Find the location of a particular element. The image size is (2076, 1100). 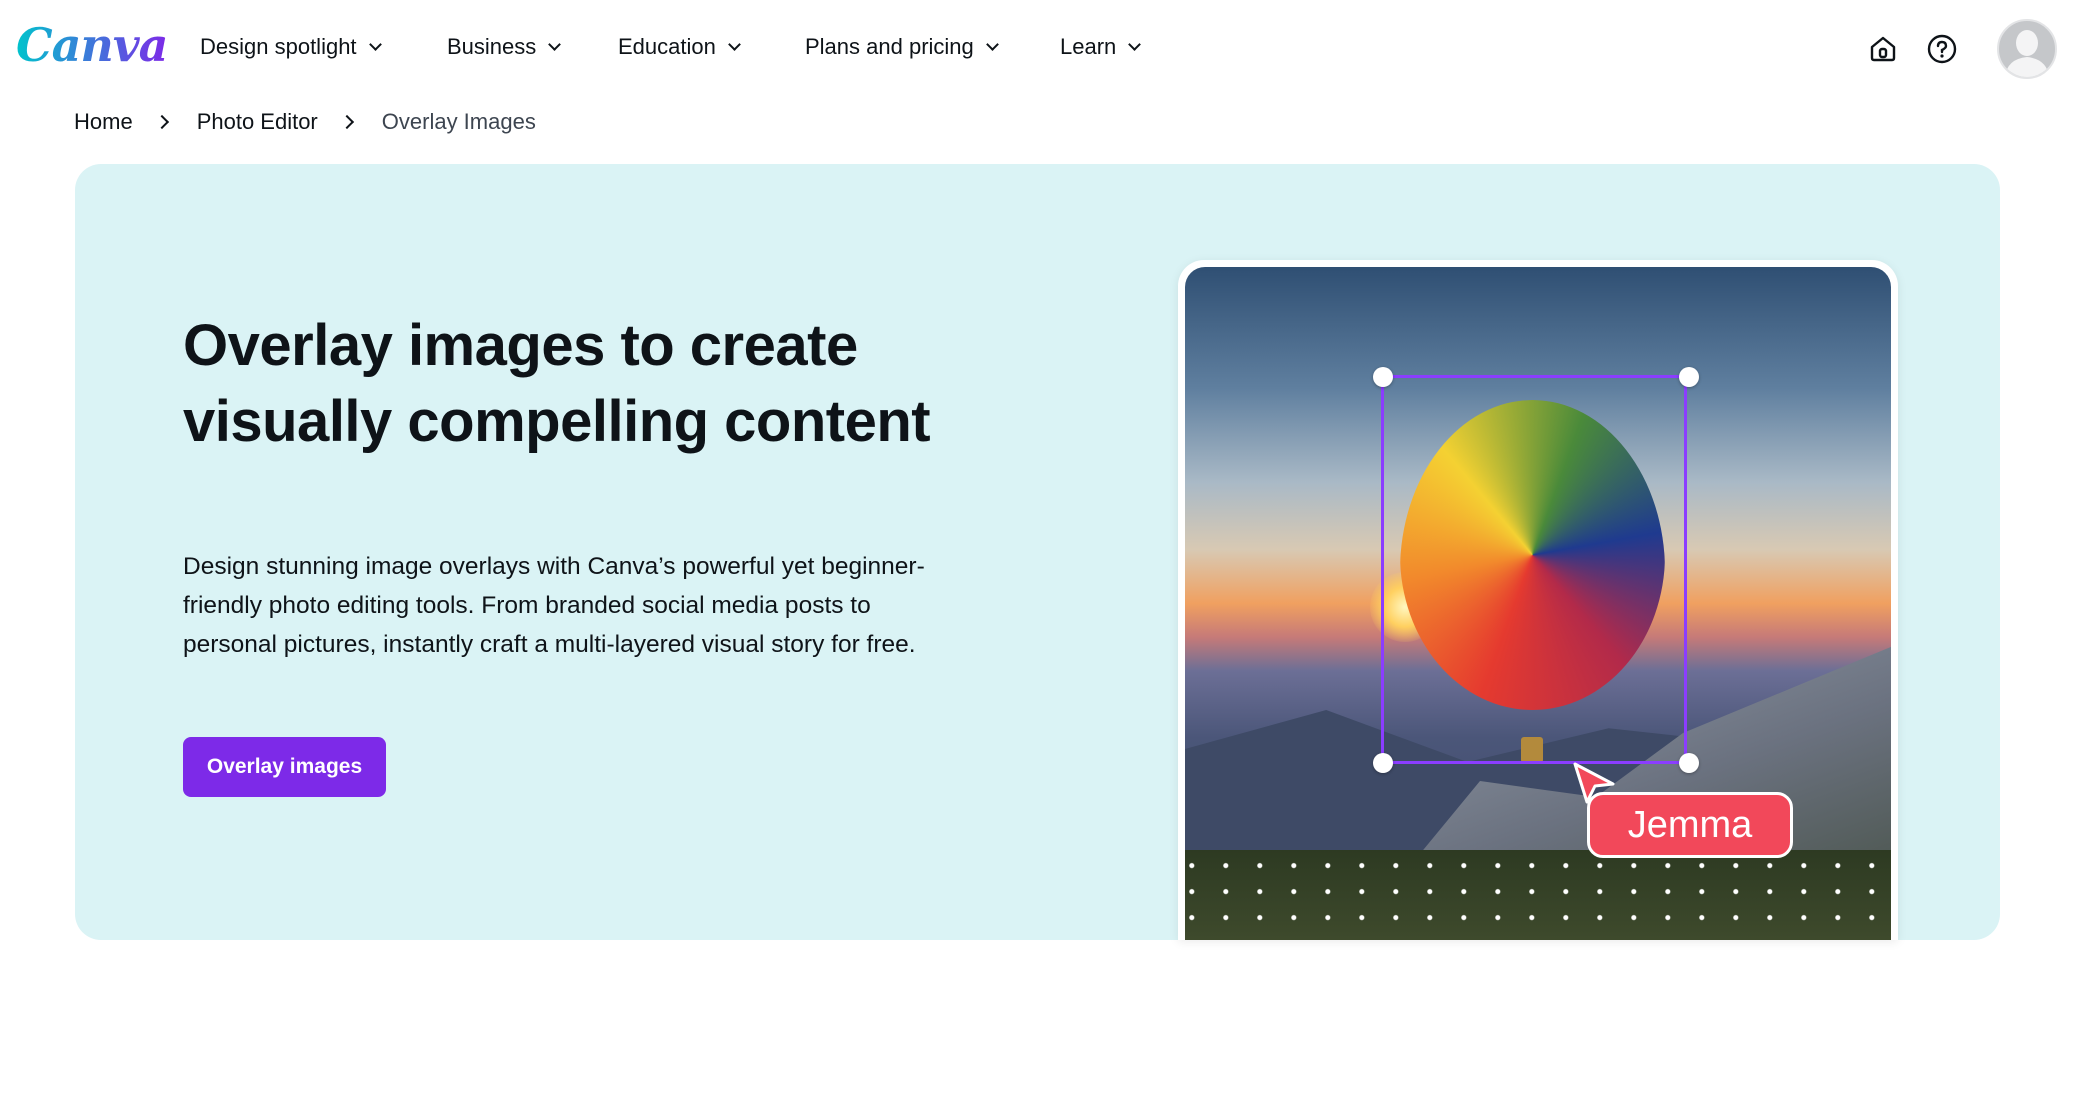

nav-design-spotlight: Design spotlight is located at coordinates (291, 47).